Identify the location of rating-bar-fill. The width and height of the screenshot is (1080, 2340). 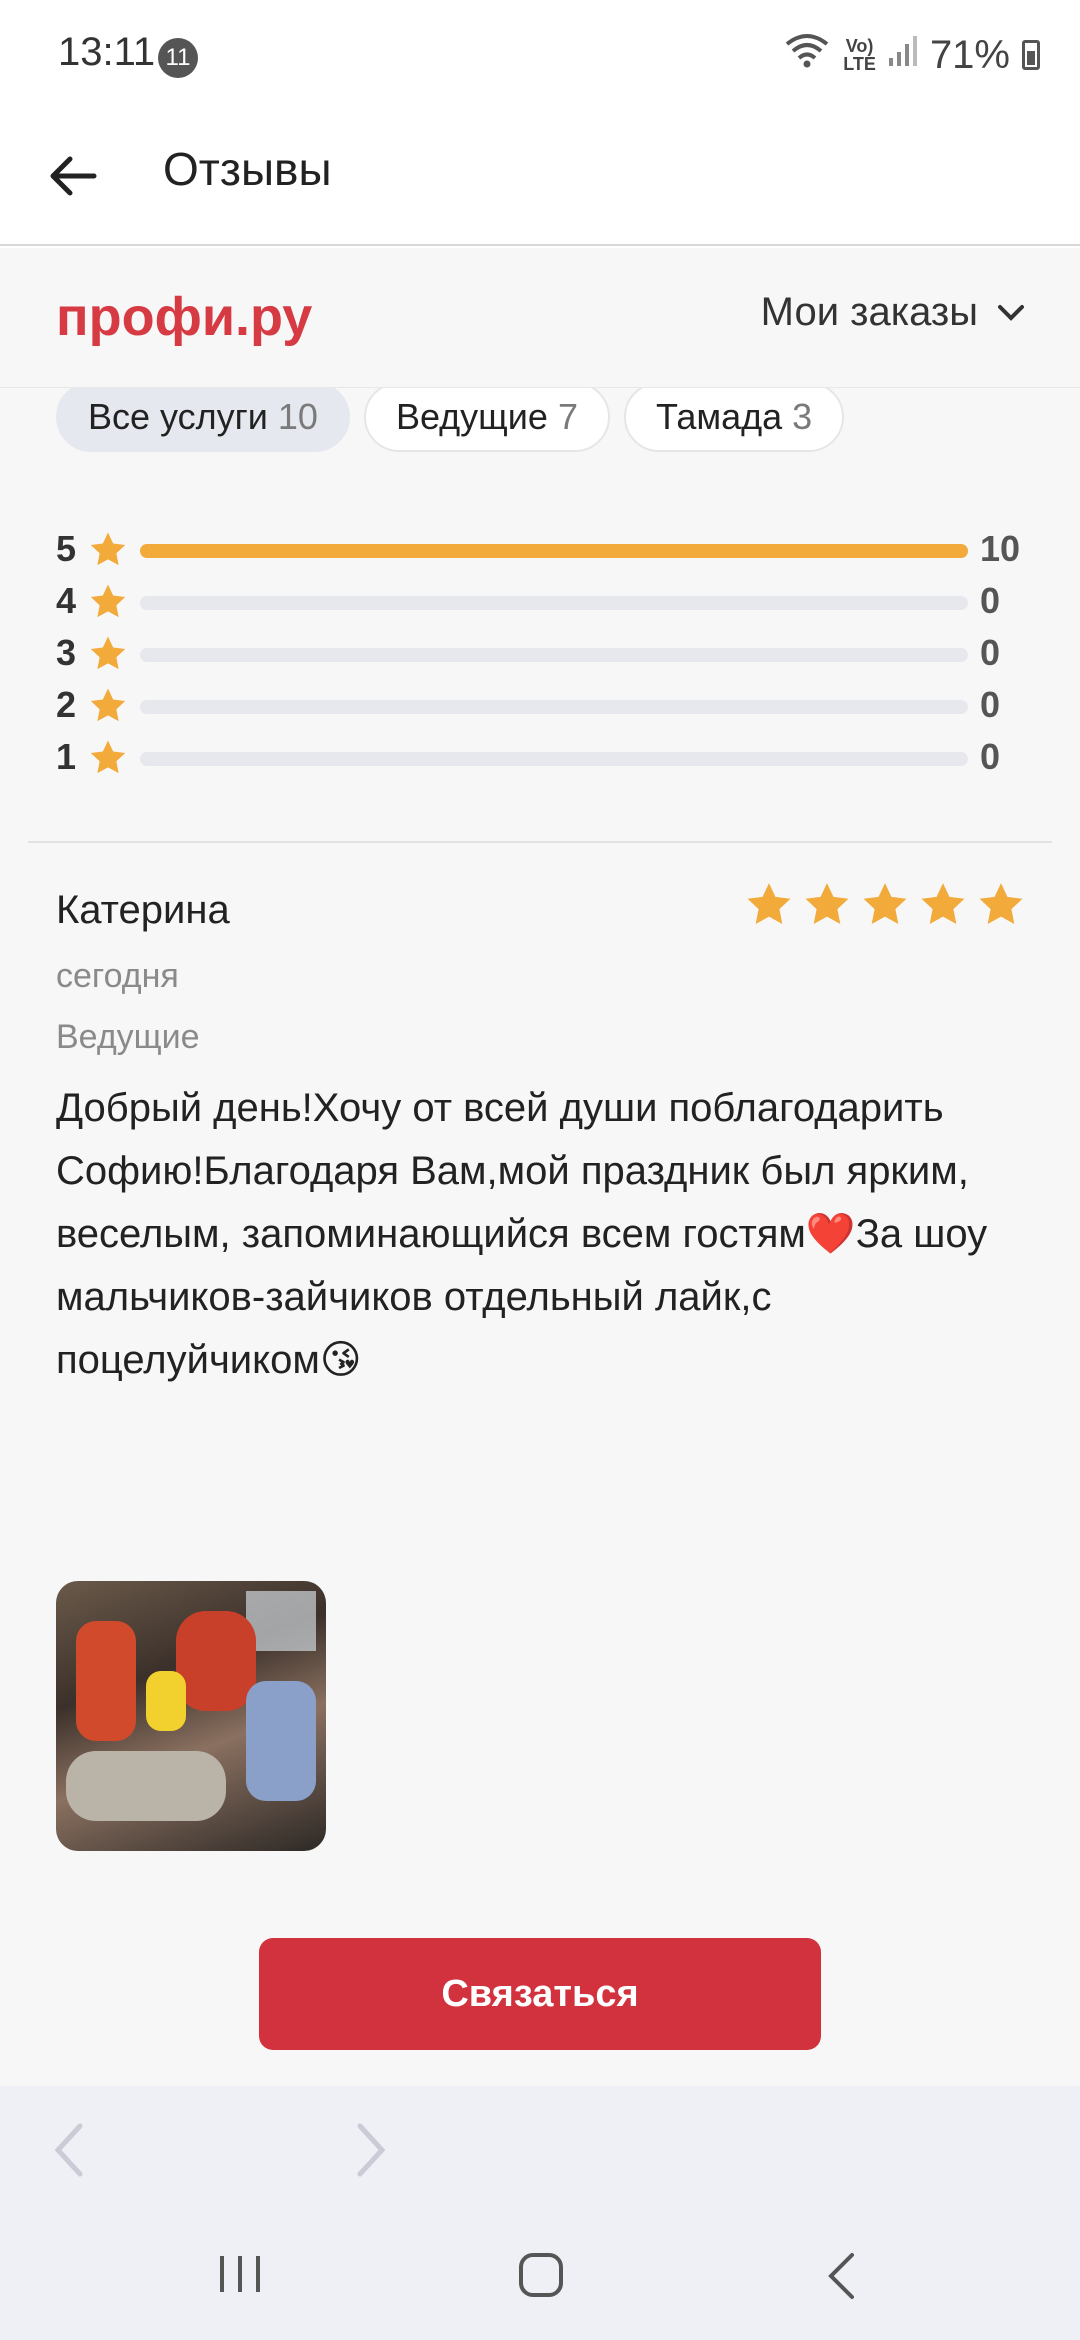
(554, 551).